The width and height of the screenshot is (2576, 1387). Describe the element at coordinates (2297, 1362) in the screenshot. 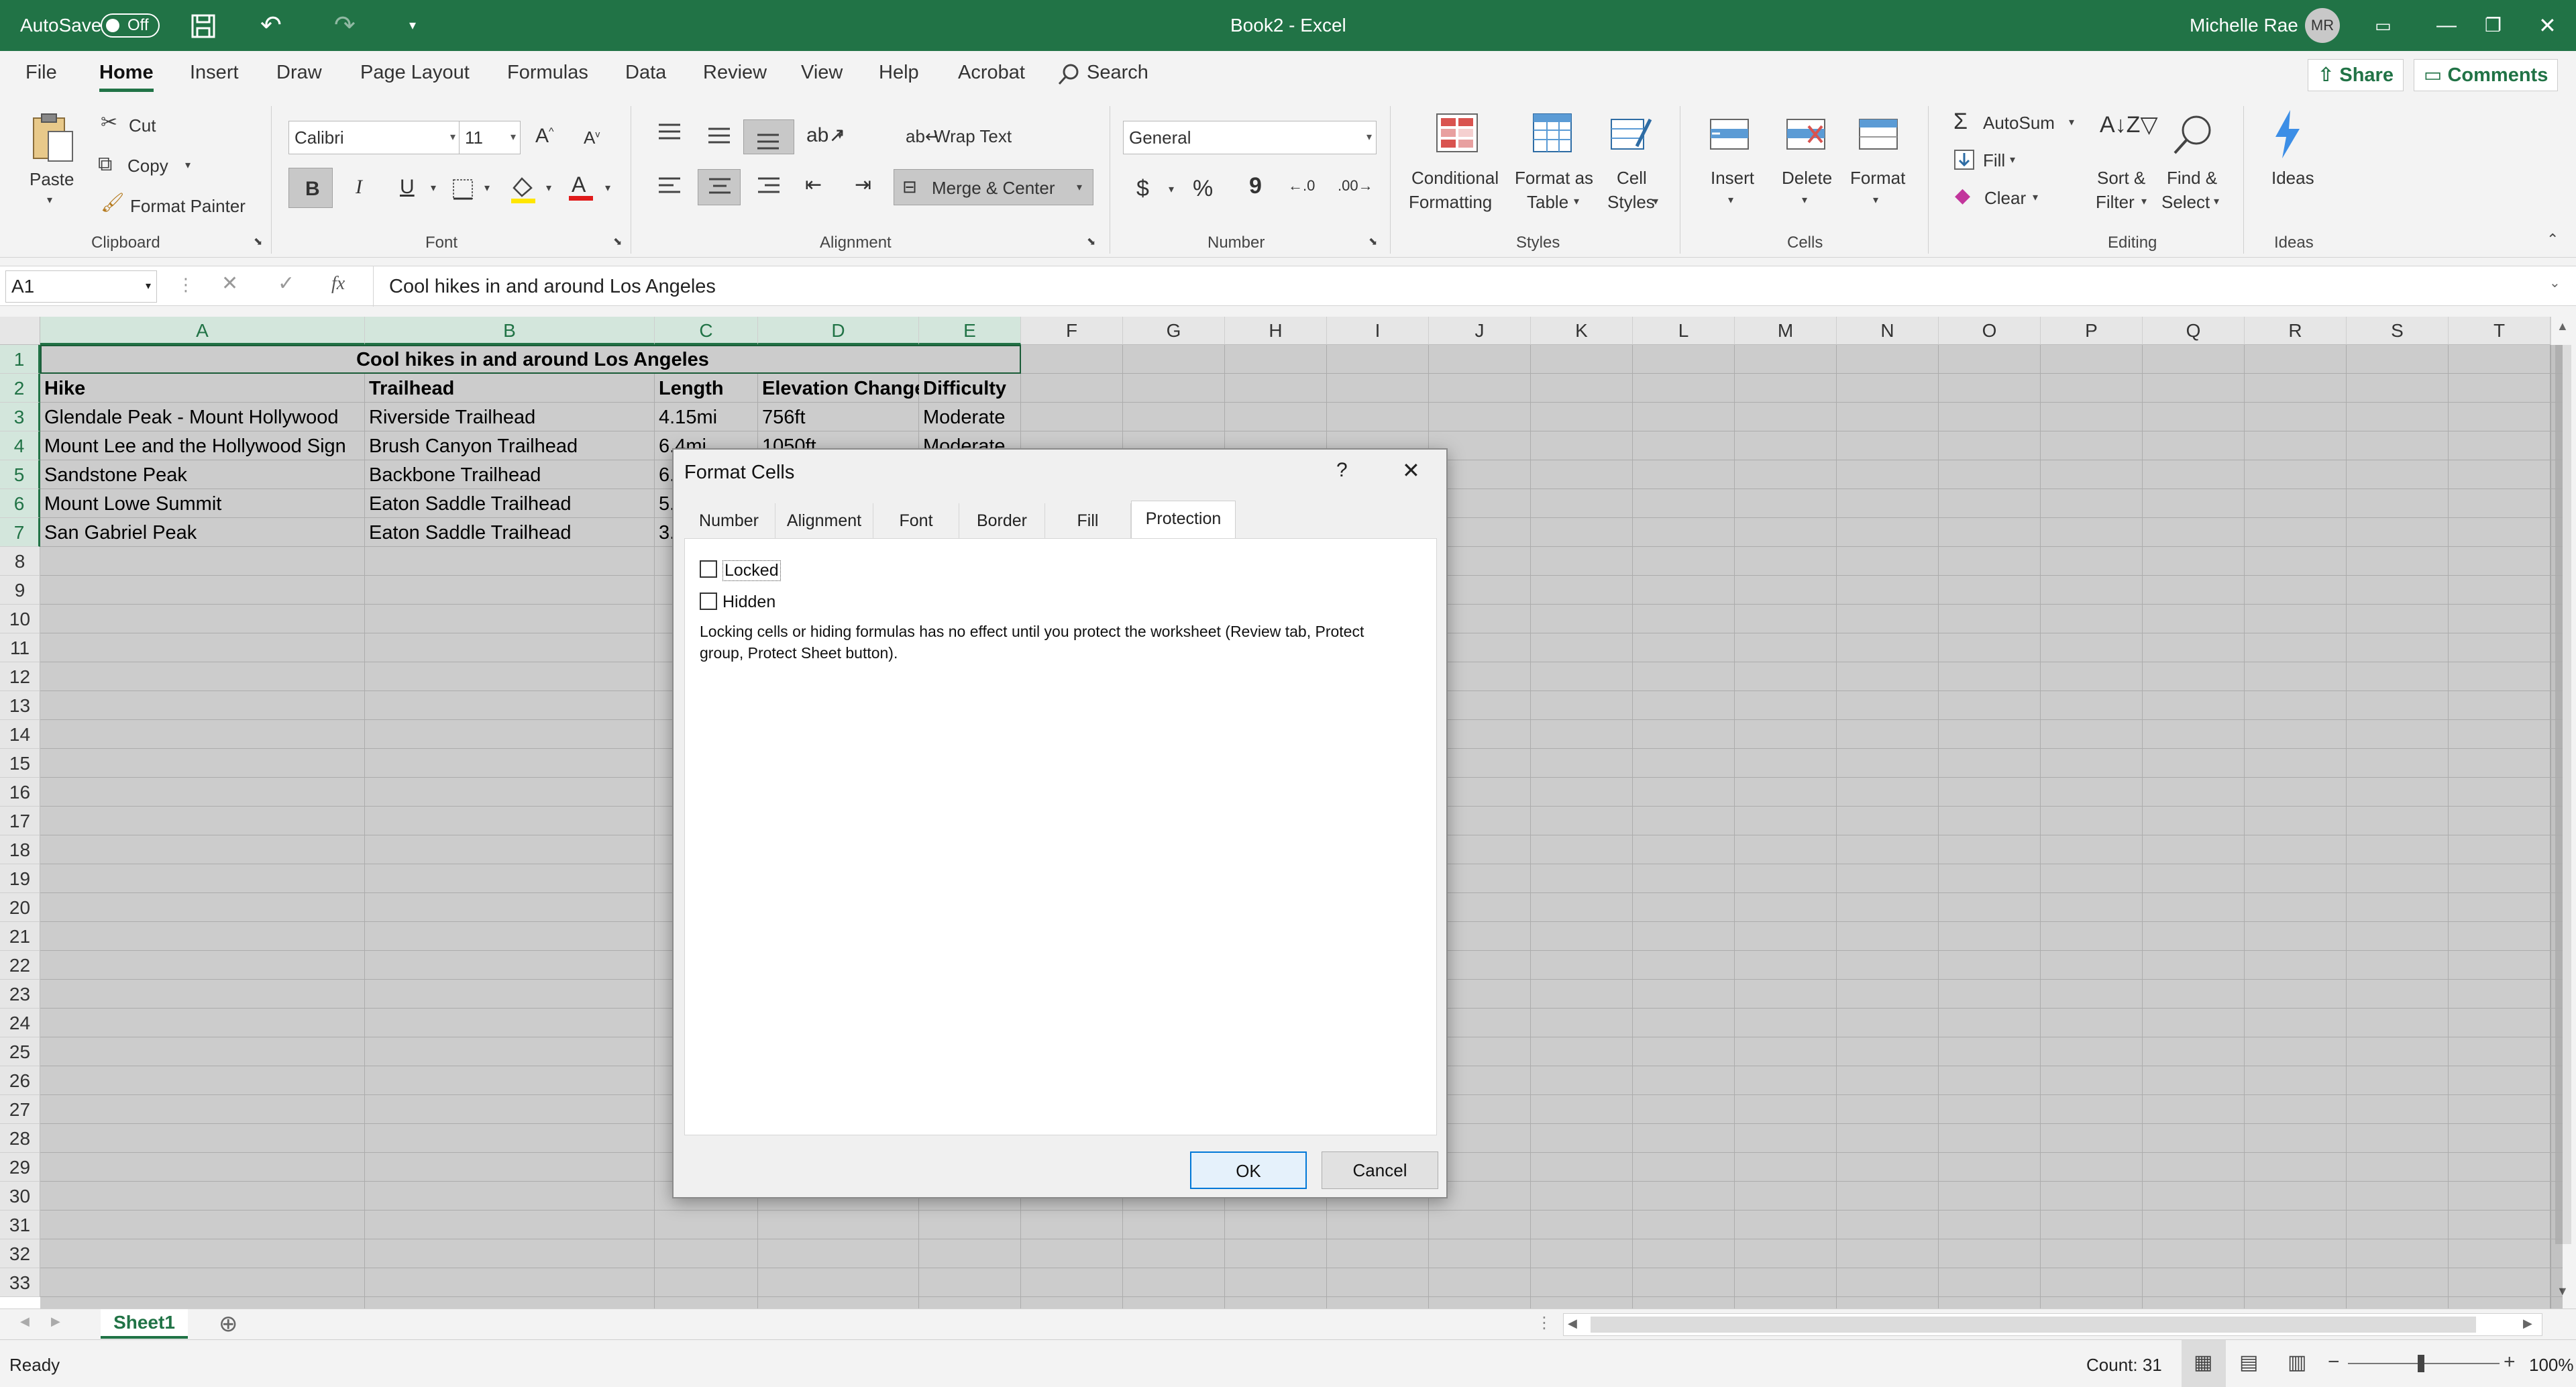

I see `page-break-view-icon: ▥` at that location.